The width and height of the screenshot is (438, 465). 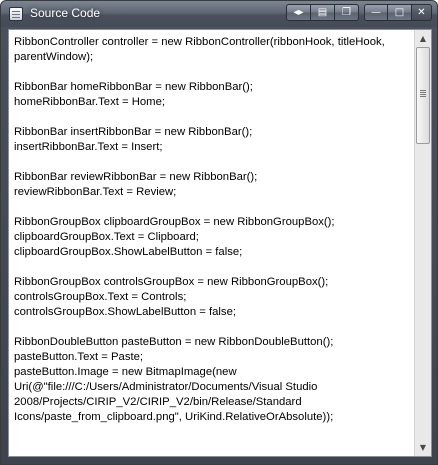 What do you see at coordinates (423, 90) in the screenshot?
I see `grip-icon` at bounding box center [423, 90].